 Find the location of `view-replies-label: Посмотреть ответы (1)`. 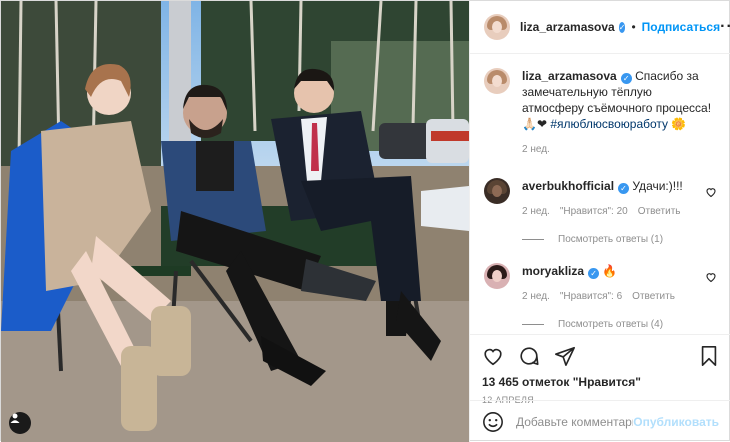

view-replies-label: Посмотреть ответы (1) is located at coordinates (610, 239).